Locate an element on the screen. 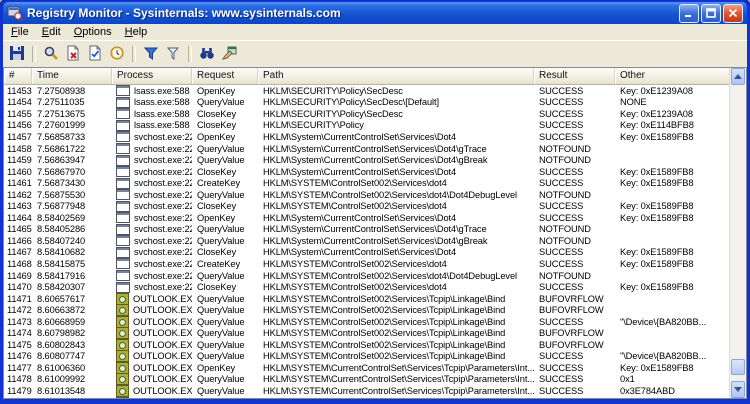 The image size is (750, 404). row-time: 7.27601999 is located at coordinates (61, 125).